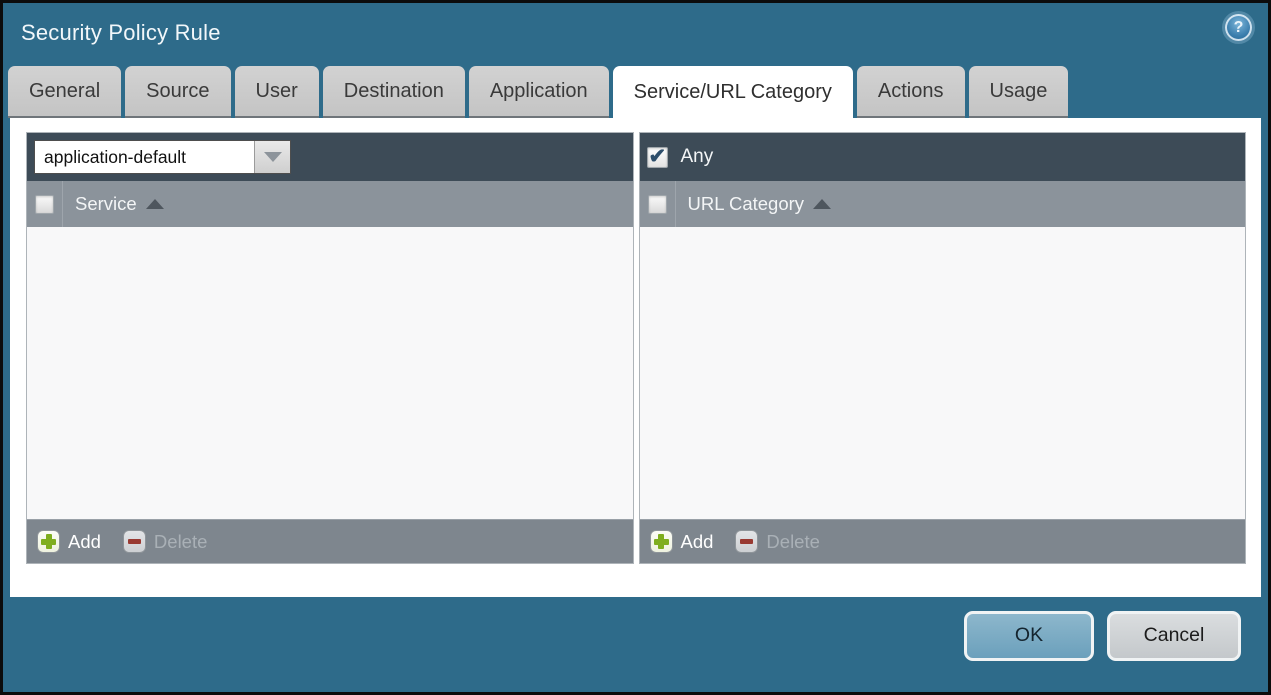 The image size is (1271, 695). What do you see at coordinates (1018, 92) in the screenshot?
I see `tab-usage: Usage` at bounding box center [1018, 92].